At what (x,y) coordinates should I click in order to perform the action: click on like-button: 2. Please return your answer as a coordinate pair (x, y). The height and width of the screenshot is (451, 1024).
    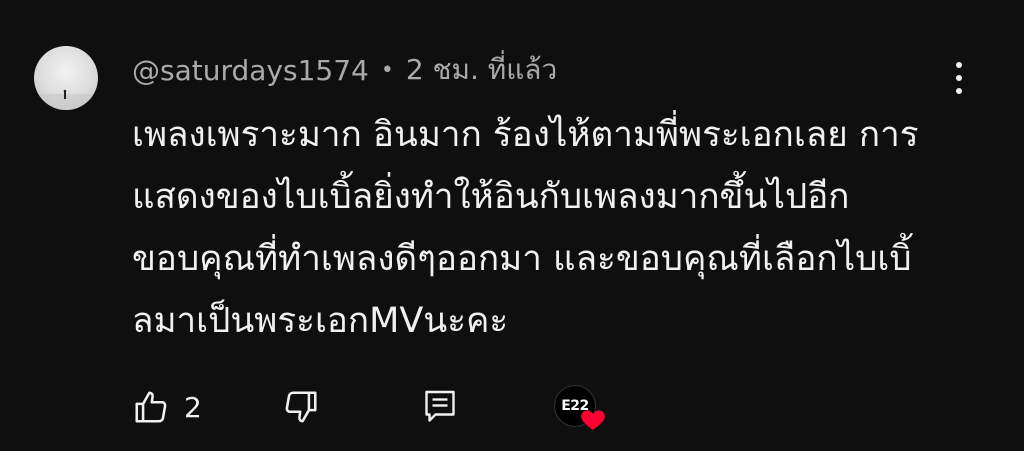
    Looking at the image, I should click on (167, 407).